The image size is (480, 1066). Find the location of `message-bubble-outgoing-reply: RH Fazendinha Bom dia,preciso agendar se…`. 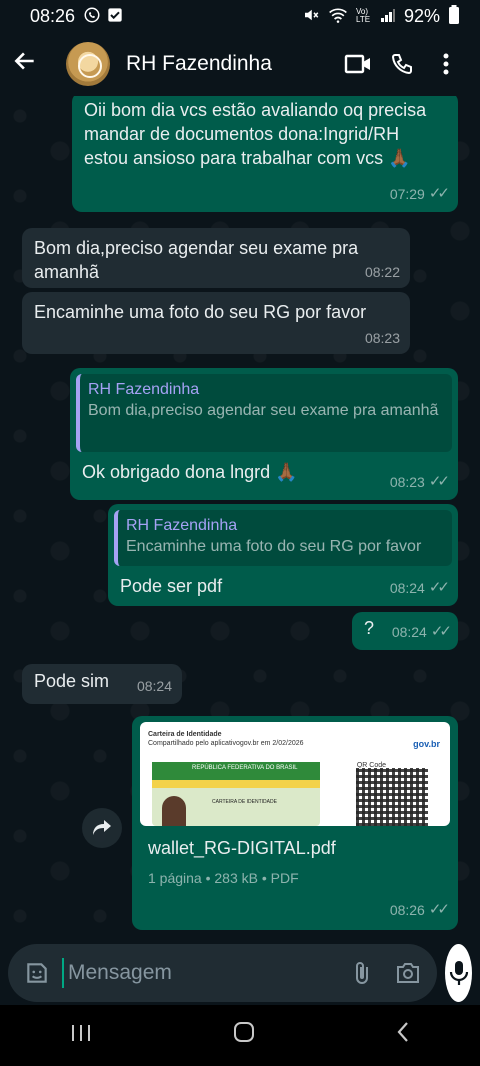

message-bubble-outgoing-reply: RH Fazendinha Bom dia,preciso agendar se… is located at coordinates (264, 434).